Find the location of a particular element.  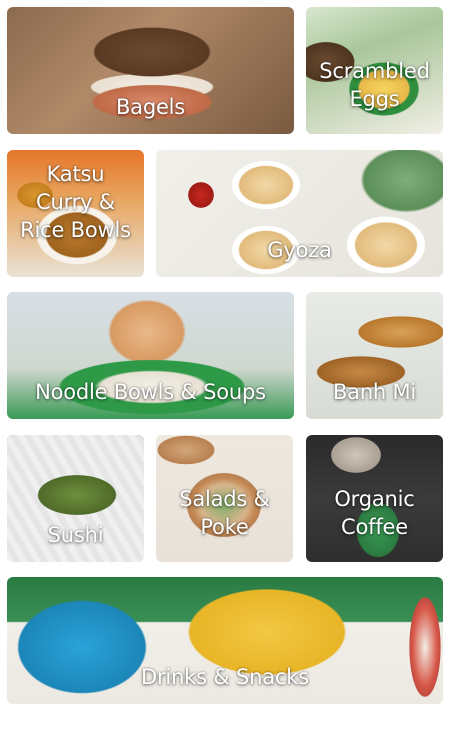

category-tile-scrambled-eggs: Scrambled Eggs is located at coordinates (374, 70).